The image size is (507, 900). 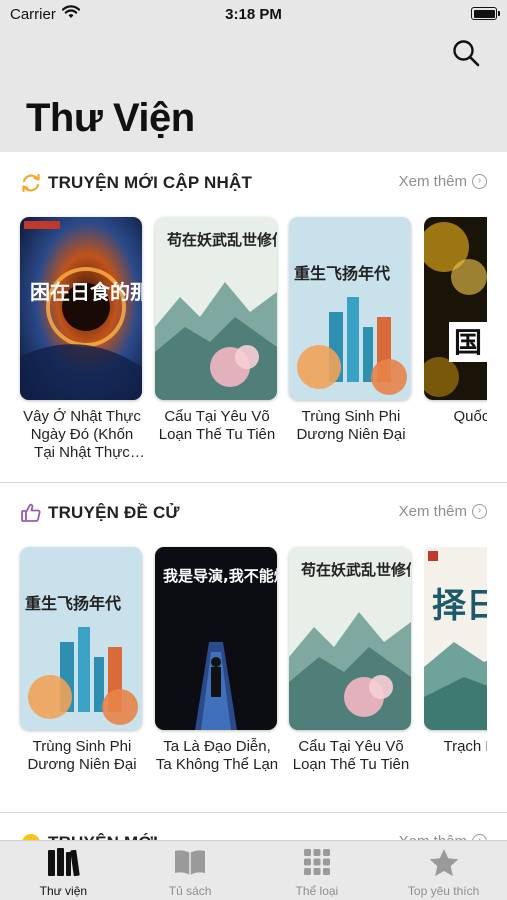 I want to click on library-icon, so click(x=64, y=862).